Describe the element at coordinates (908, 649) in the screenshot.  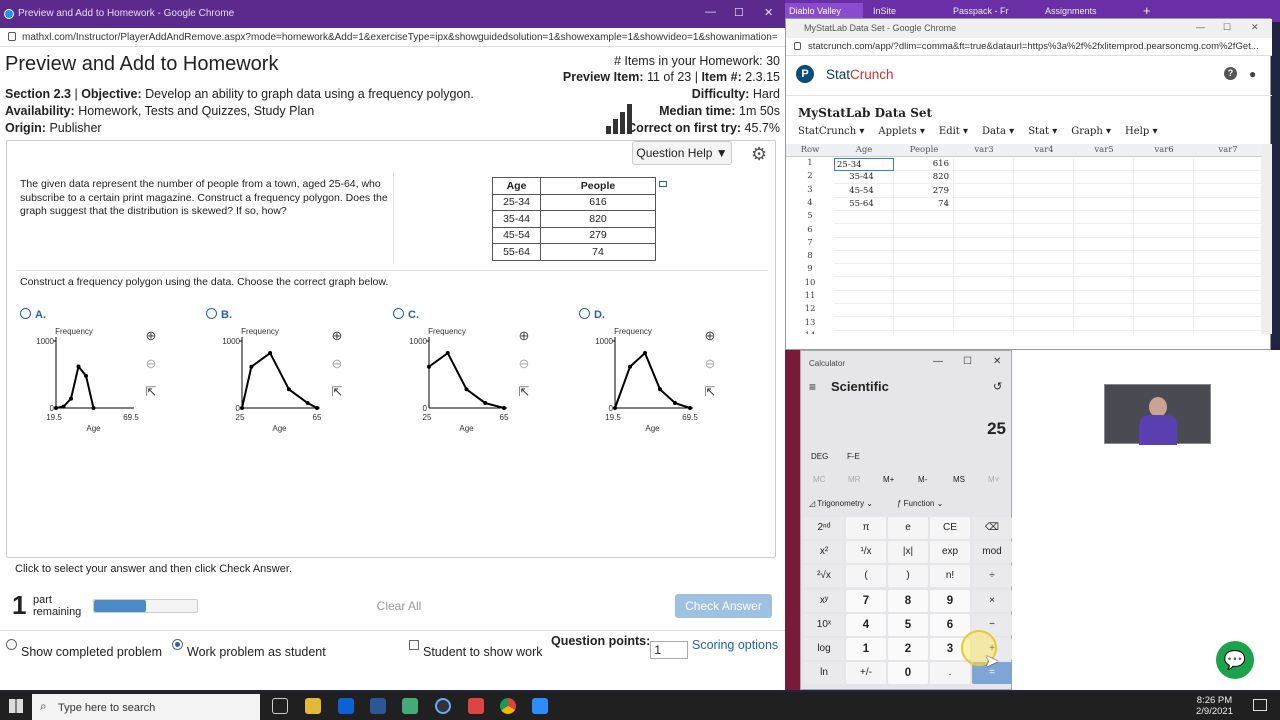
I see `calc-key: 2` at that location.